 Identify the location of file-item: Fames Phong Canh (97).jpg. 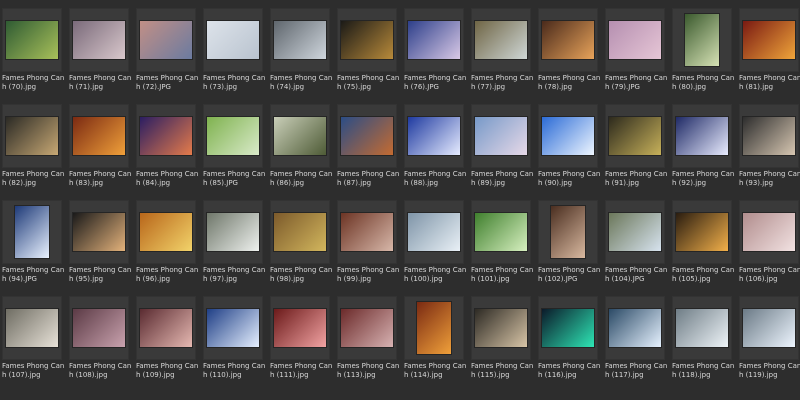
(234, 247).